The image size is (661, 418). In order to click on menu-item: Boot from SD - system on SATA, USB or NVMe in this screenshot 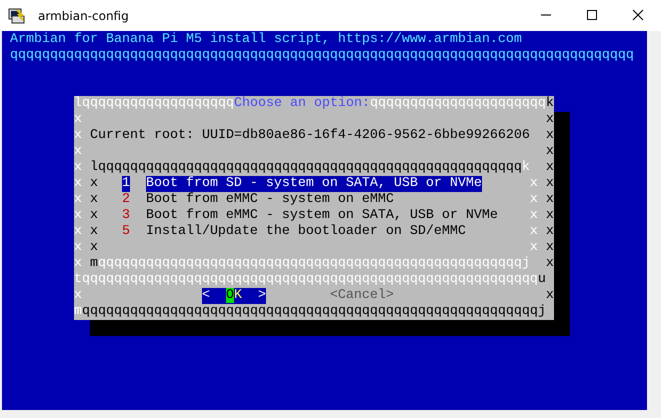, I will do `click(314, 184)`.